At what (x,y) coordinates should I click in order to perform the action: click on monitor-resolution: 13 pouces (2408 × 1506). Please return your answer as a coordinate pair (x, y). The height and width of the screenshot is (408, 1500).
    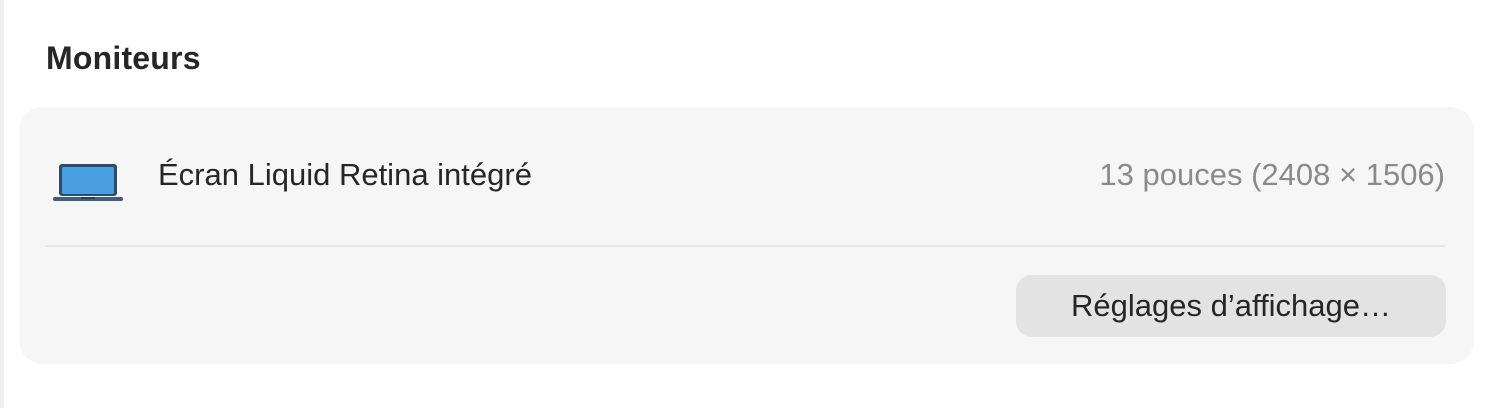
    Looking at the image, I should click on (1272, 174).